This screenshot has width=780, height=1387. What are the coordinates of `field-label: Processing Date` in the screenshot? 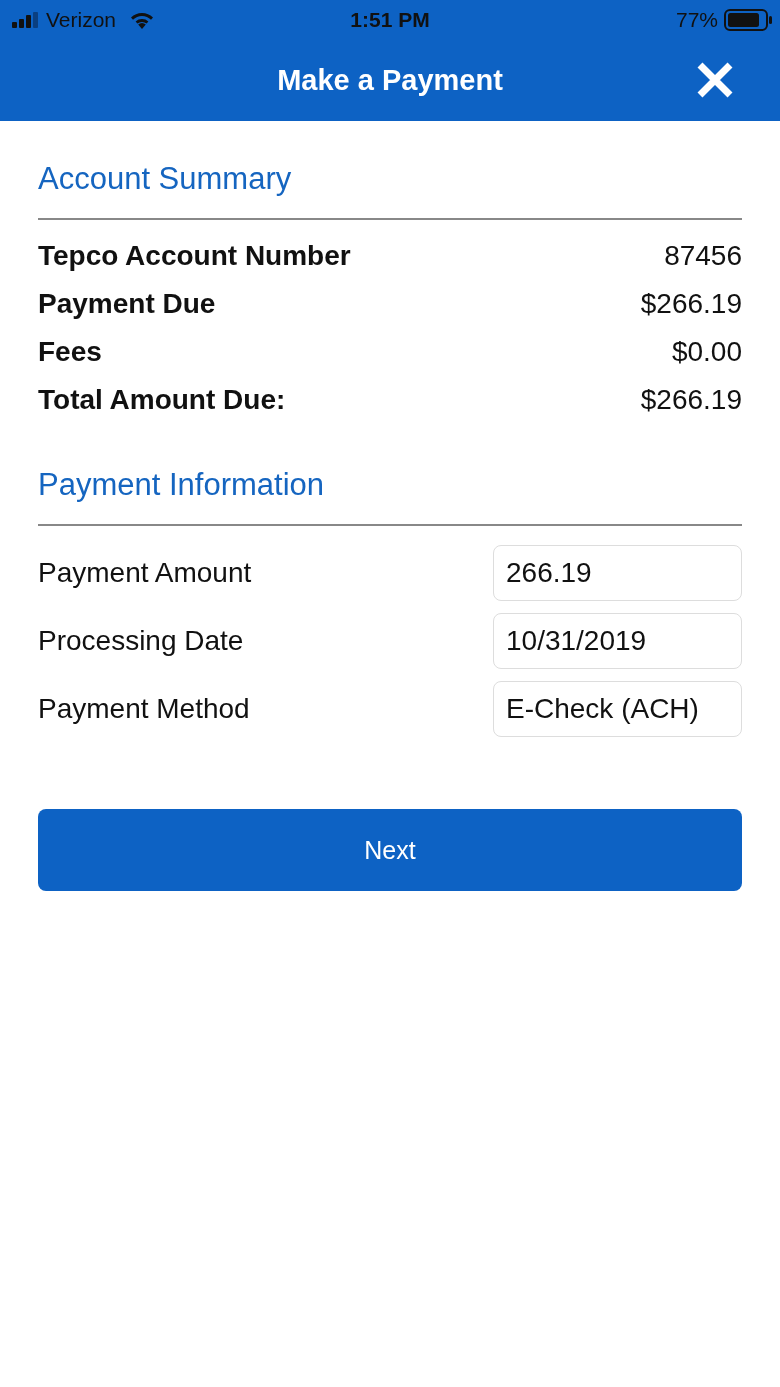 It's located at (141, 641).